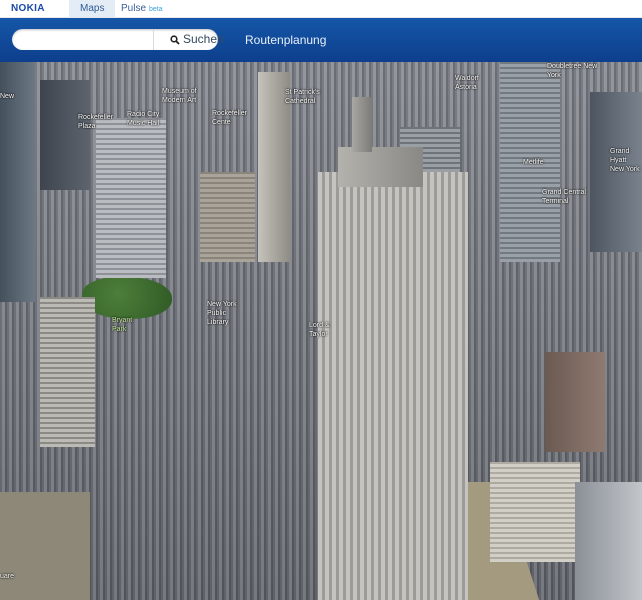 The image size is (642, 600). I want to click on top-bar: NOKIA Maps Pulse beta, so click(321, 9).